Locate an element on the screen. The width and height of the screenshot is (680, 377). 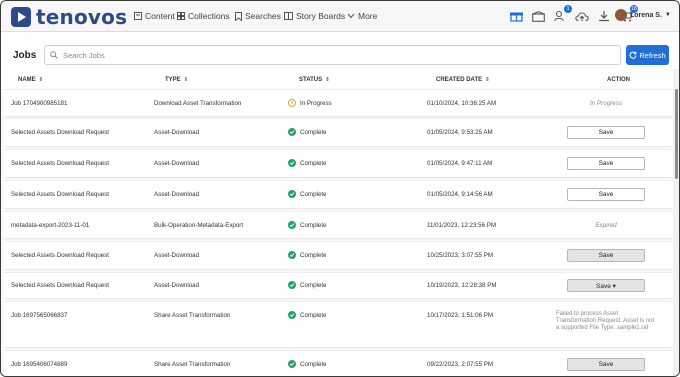
job-name: Job 1695406074889 is located at coordinates (39, 364).